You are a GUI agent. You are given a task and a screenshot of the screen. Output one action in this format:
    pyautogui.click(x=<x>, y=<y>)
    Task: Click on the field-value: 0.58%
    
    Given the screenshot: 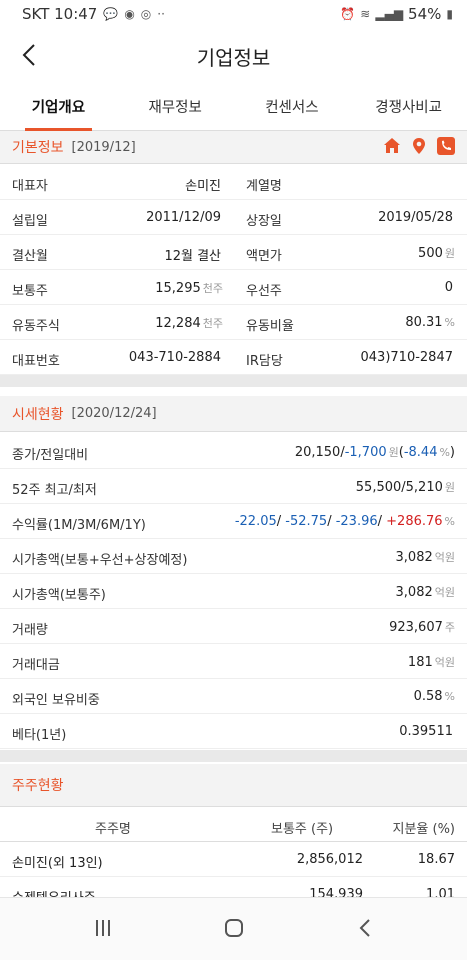 What is the action you would take?
    pyautogui.click(x=434, y=696)
    